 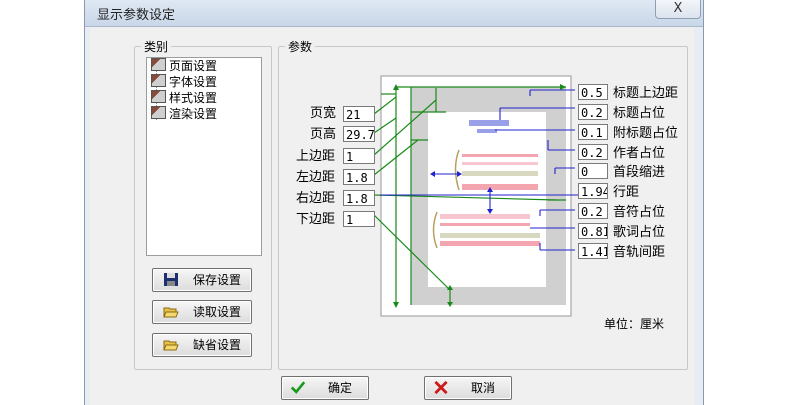 I want to click on page-width-label: 页宽, so click(x=323, y=113).